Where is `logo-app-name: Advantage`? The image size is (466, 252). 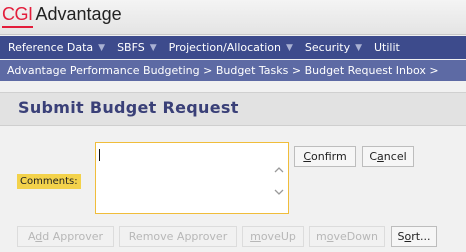
logo-app-name: Advantage is located at coordinates (78, 14).